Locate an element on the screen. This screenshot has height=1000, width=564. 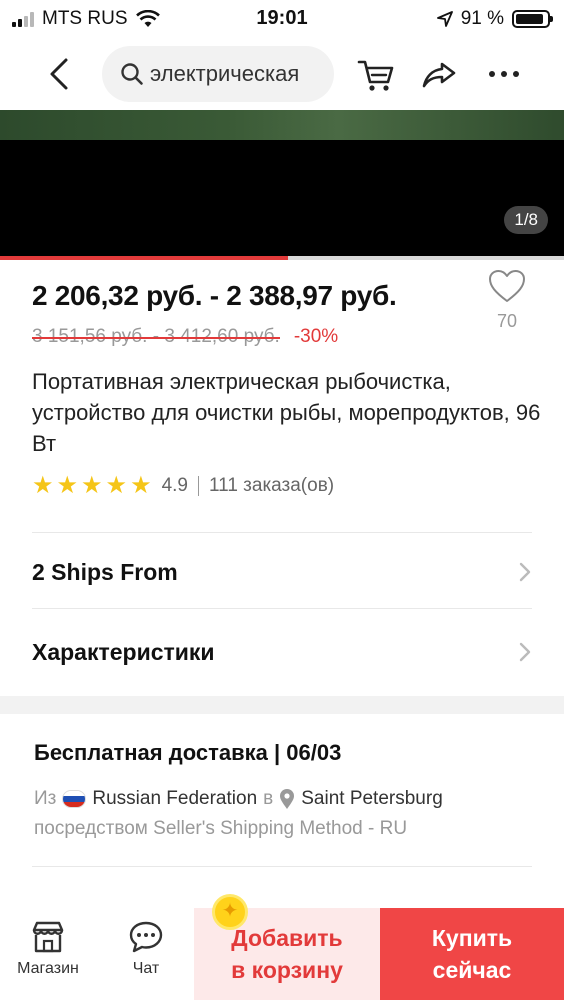
media-counter: 1/8 is located at coordinates (526, 220).